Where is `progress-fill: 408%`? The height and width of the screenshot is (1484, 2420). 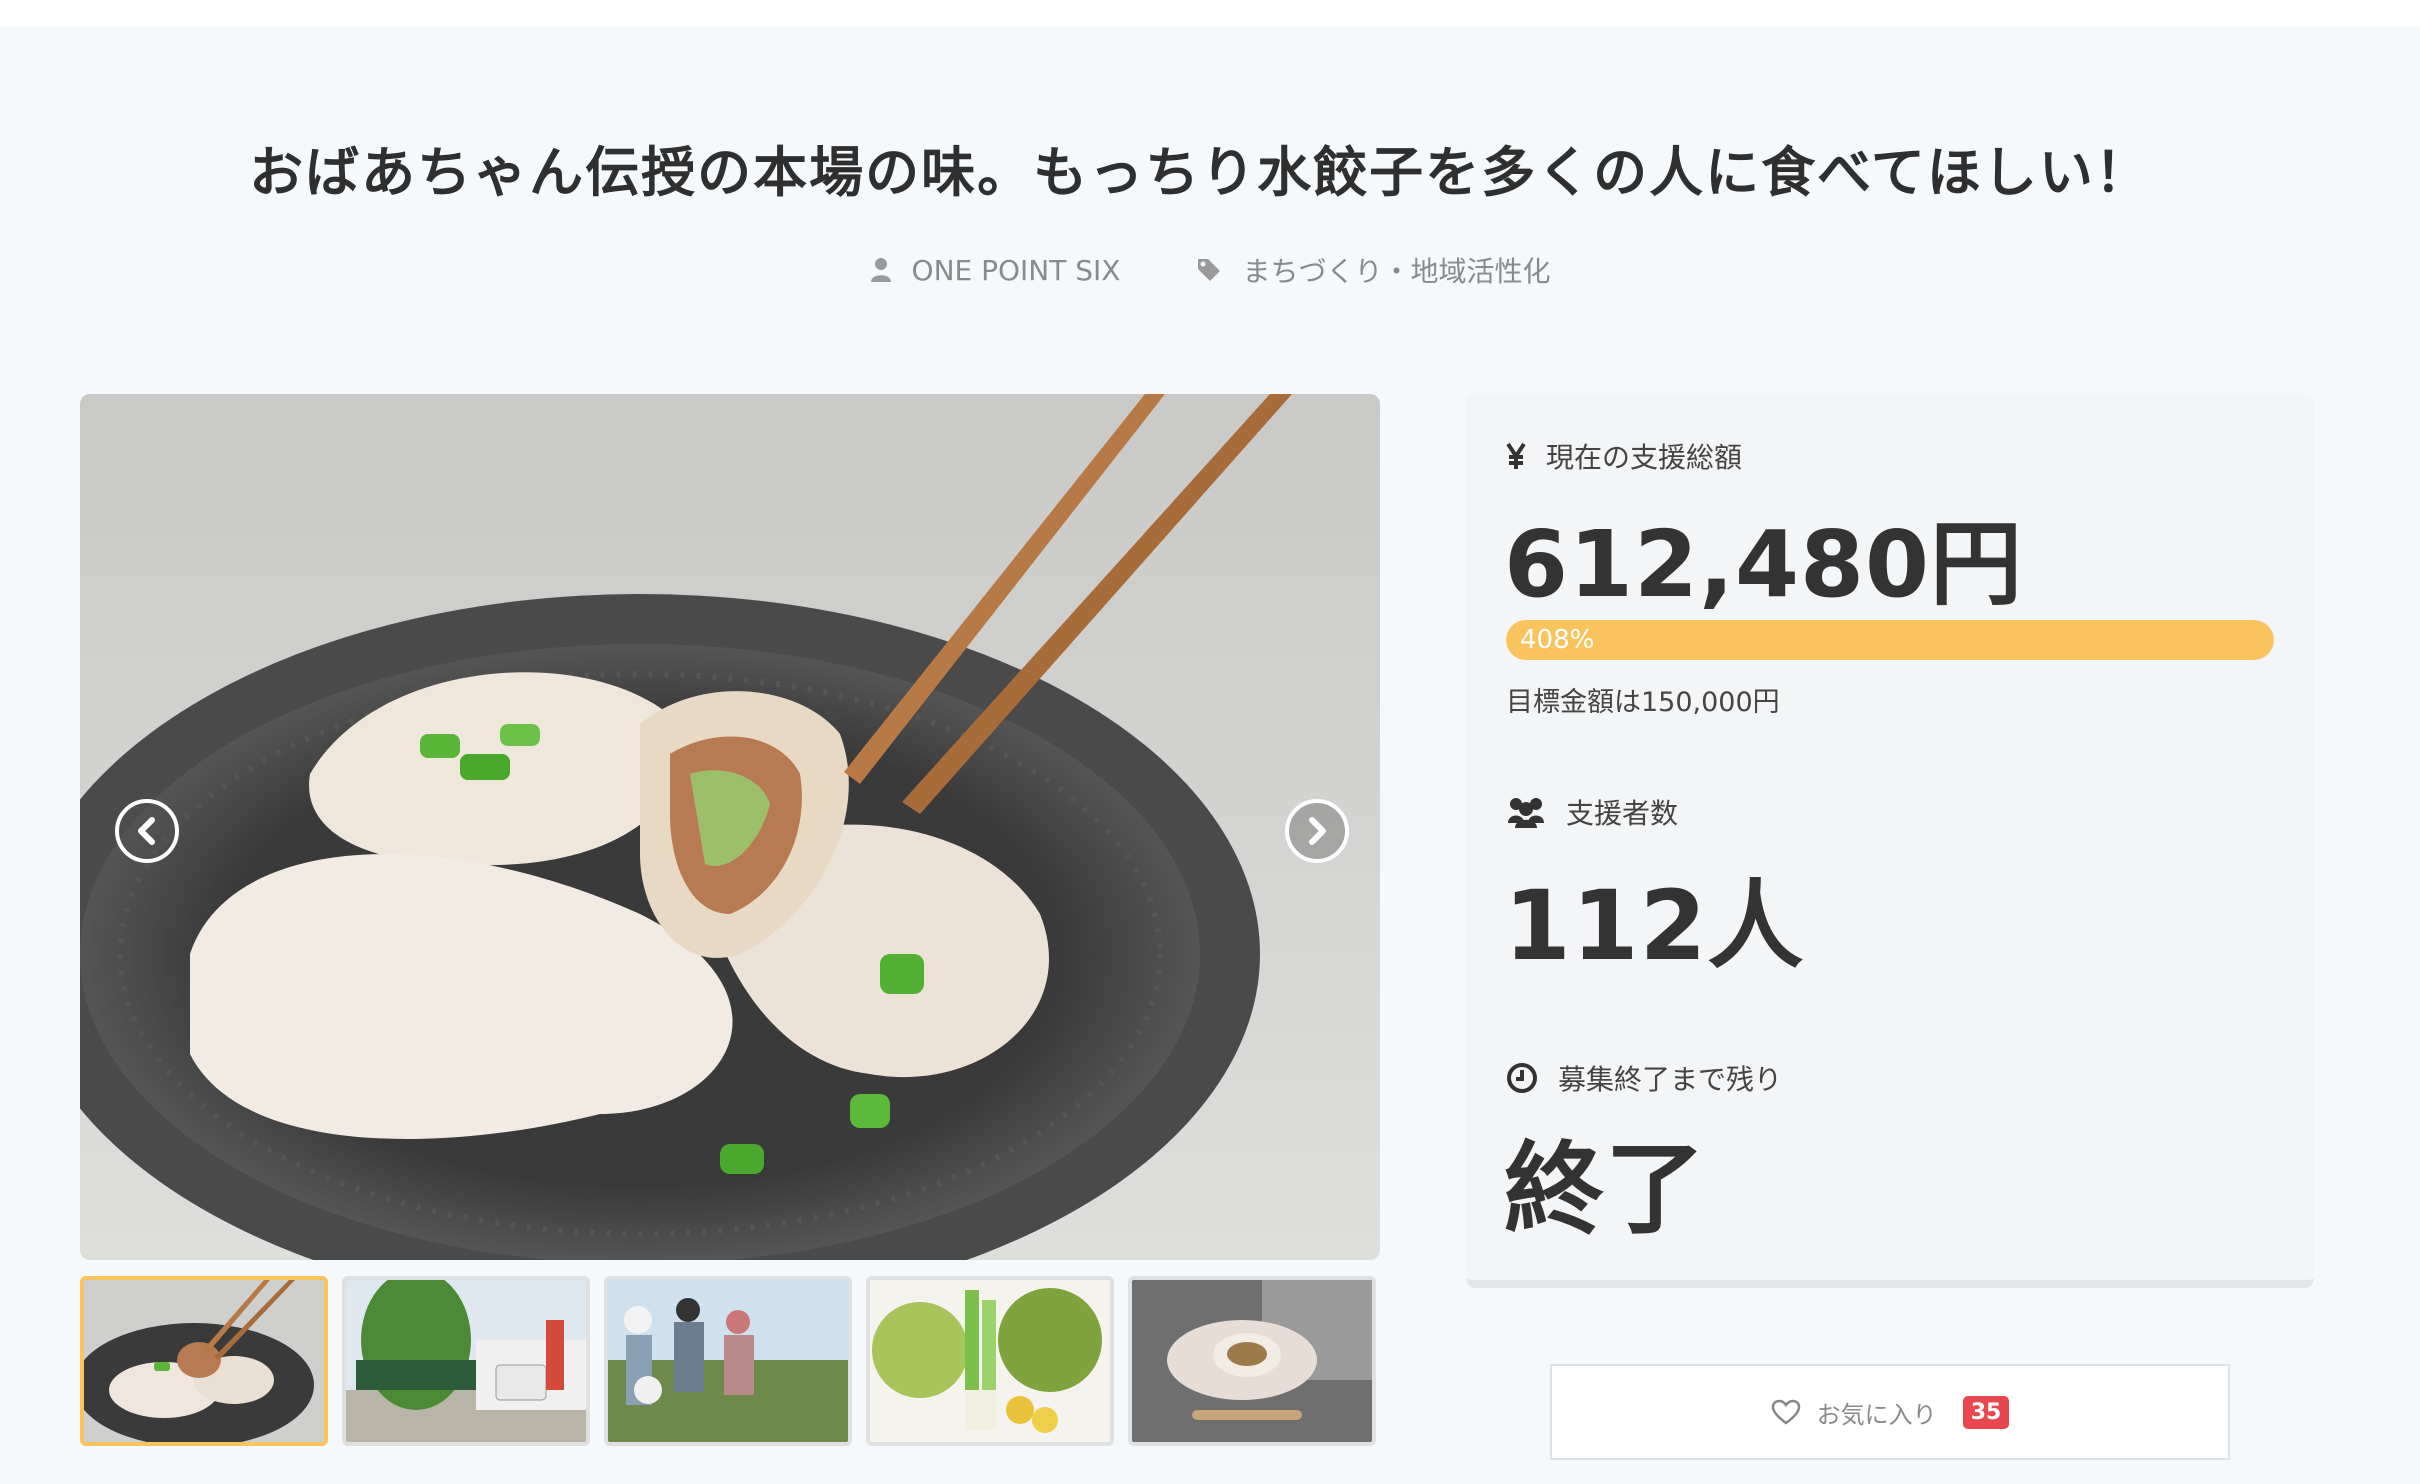 progress-fill: 408% is located at coordinates (1890, 640).